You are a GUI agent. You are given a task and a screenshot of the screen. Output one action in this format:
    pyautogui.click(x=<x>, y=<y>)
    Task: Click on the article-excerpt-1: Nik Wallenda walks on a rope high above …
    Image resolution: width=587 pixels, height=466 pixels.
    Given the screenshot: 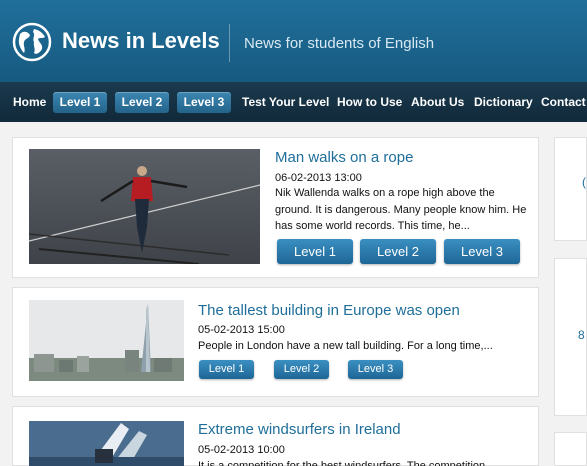 What is the action you would take?
    pyautogui.click(x=401, y=209)
    